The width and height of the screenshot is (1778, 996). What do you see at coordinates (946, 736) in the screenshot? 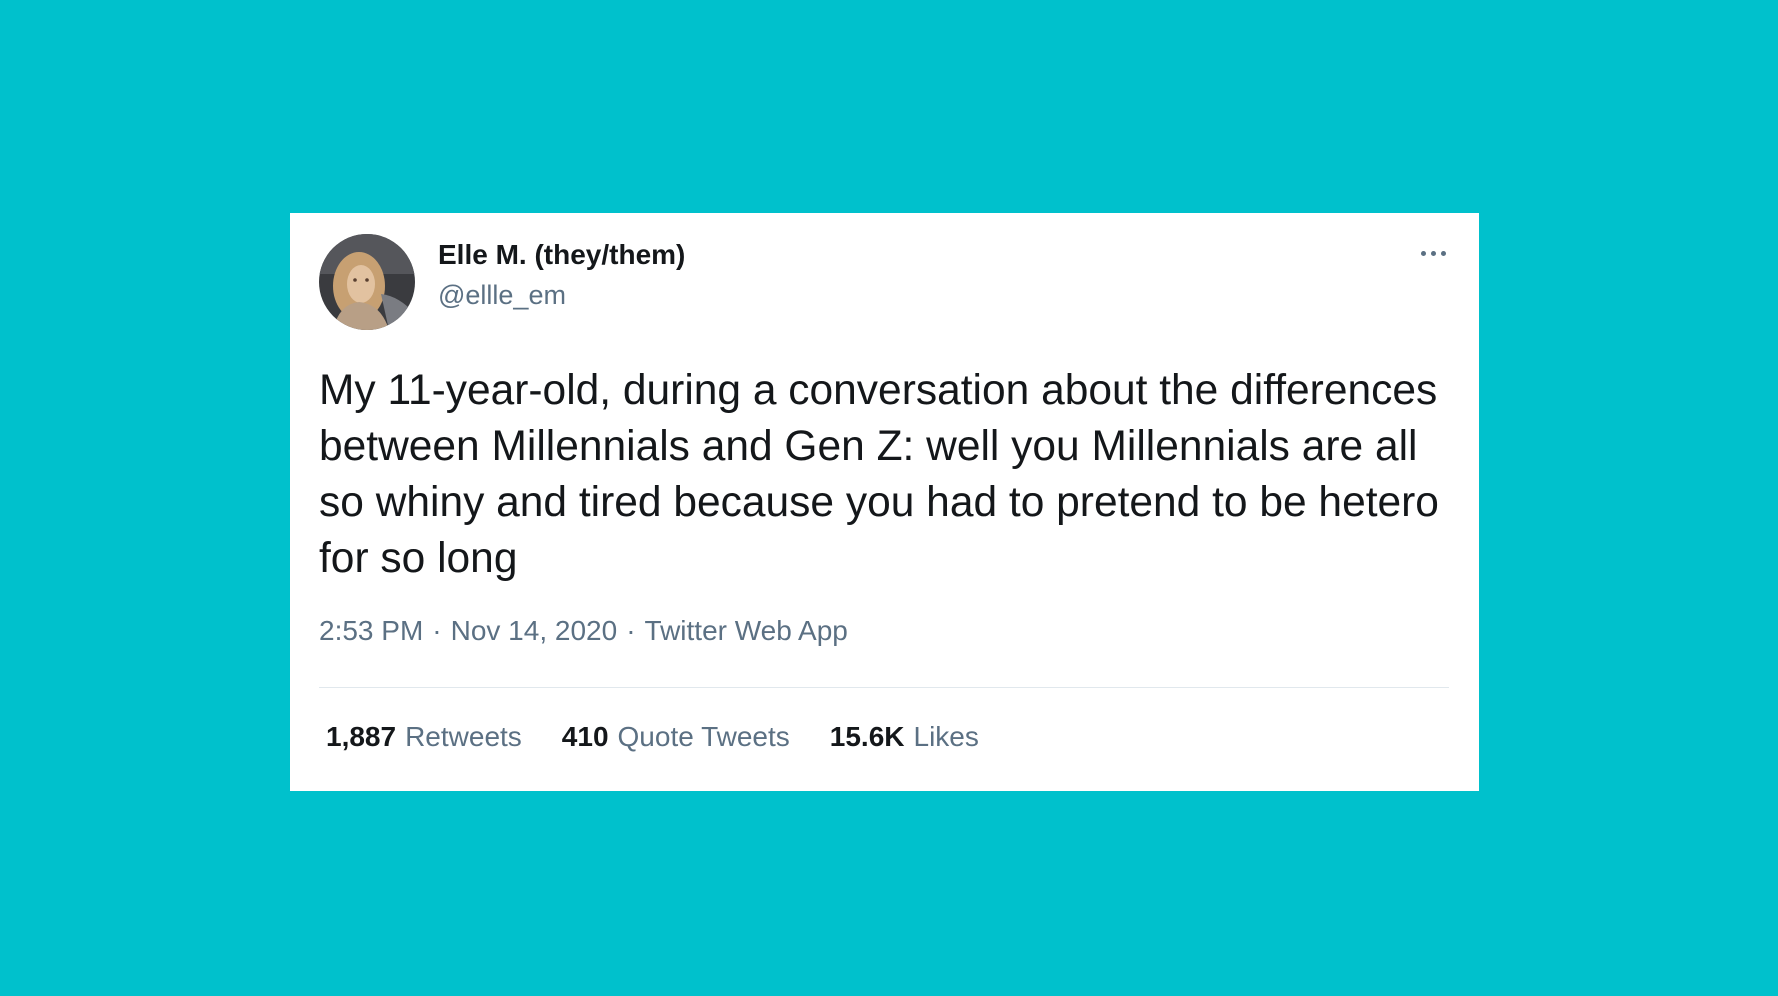
I see `likes-label: Likes` at bounding box center [946, 736].